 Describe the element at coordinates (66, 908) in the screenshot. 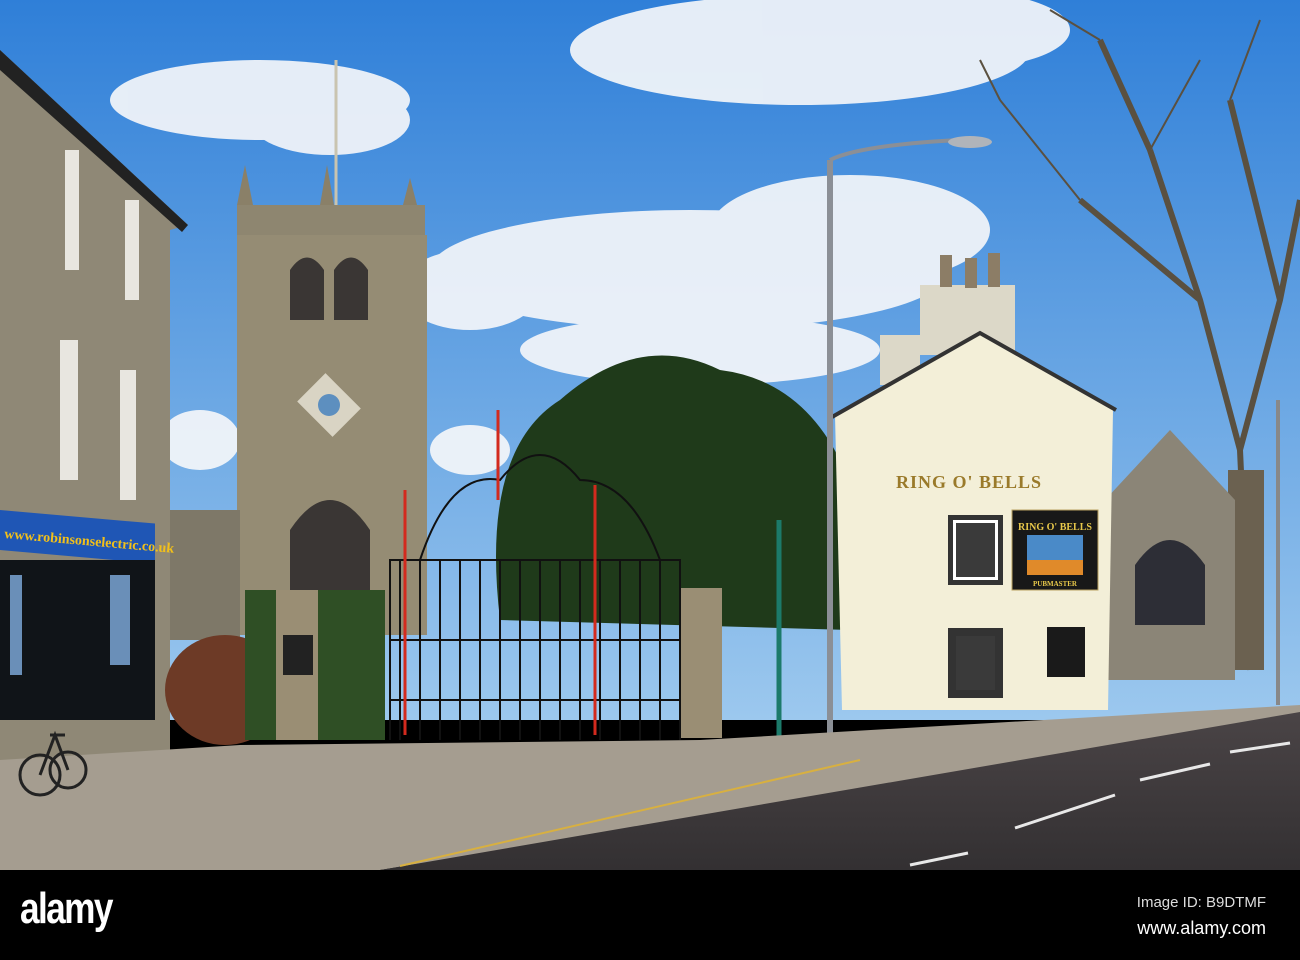

I see `alamy-logo: alamy` at that location.